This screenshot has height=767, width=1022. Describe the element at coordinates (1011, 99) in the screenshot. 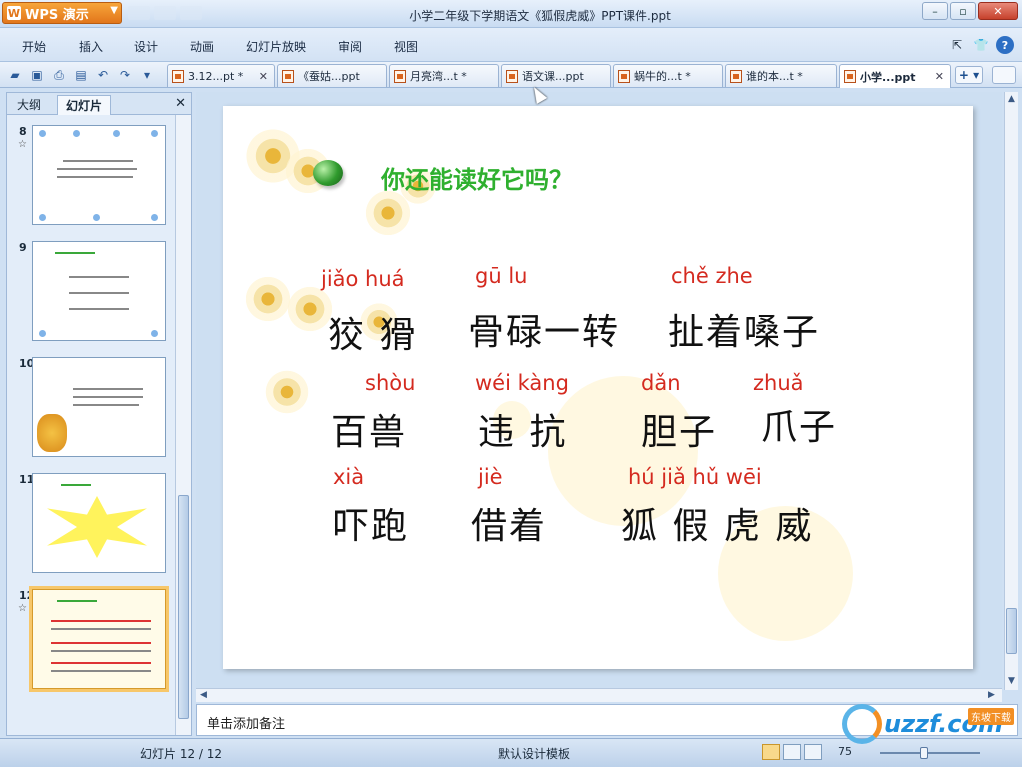

I see `scroll-up-icon: ▲` at that location.